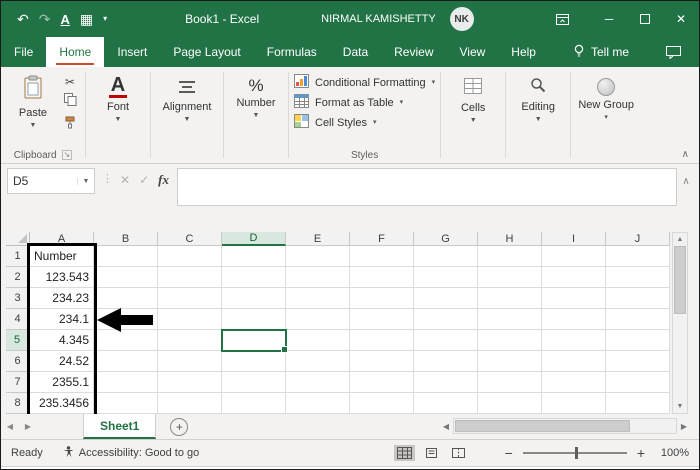 The width and height of the screenshot is (700, 470). What do you see at coordinates (382, 340) in the screenshot?
I see `cell-F5` at bounding box center [382, 340].